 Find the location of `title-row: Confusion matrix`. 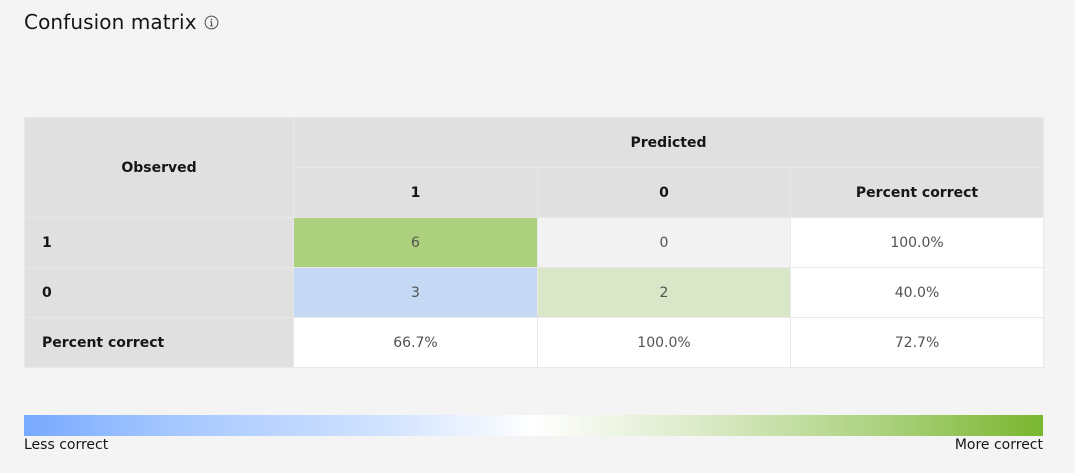

title-row: Confusion matrix is located at coordinates (121, 22).